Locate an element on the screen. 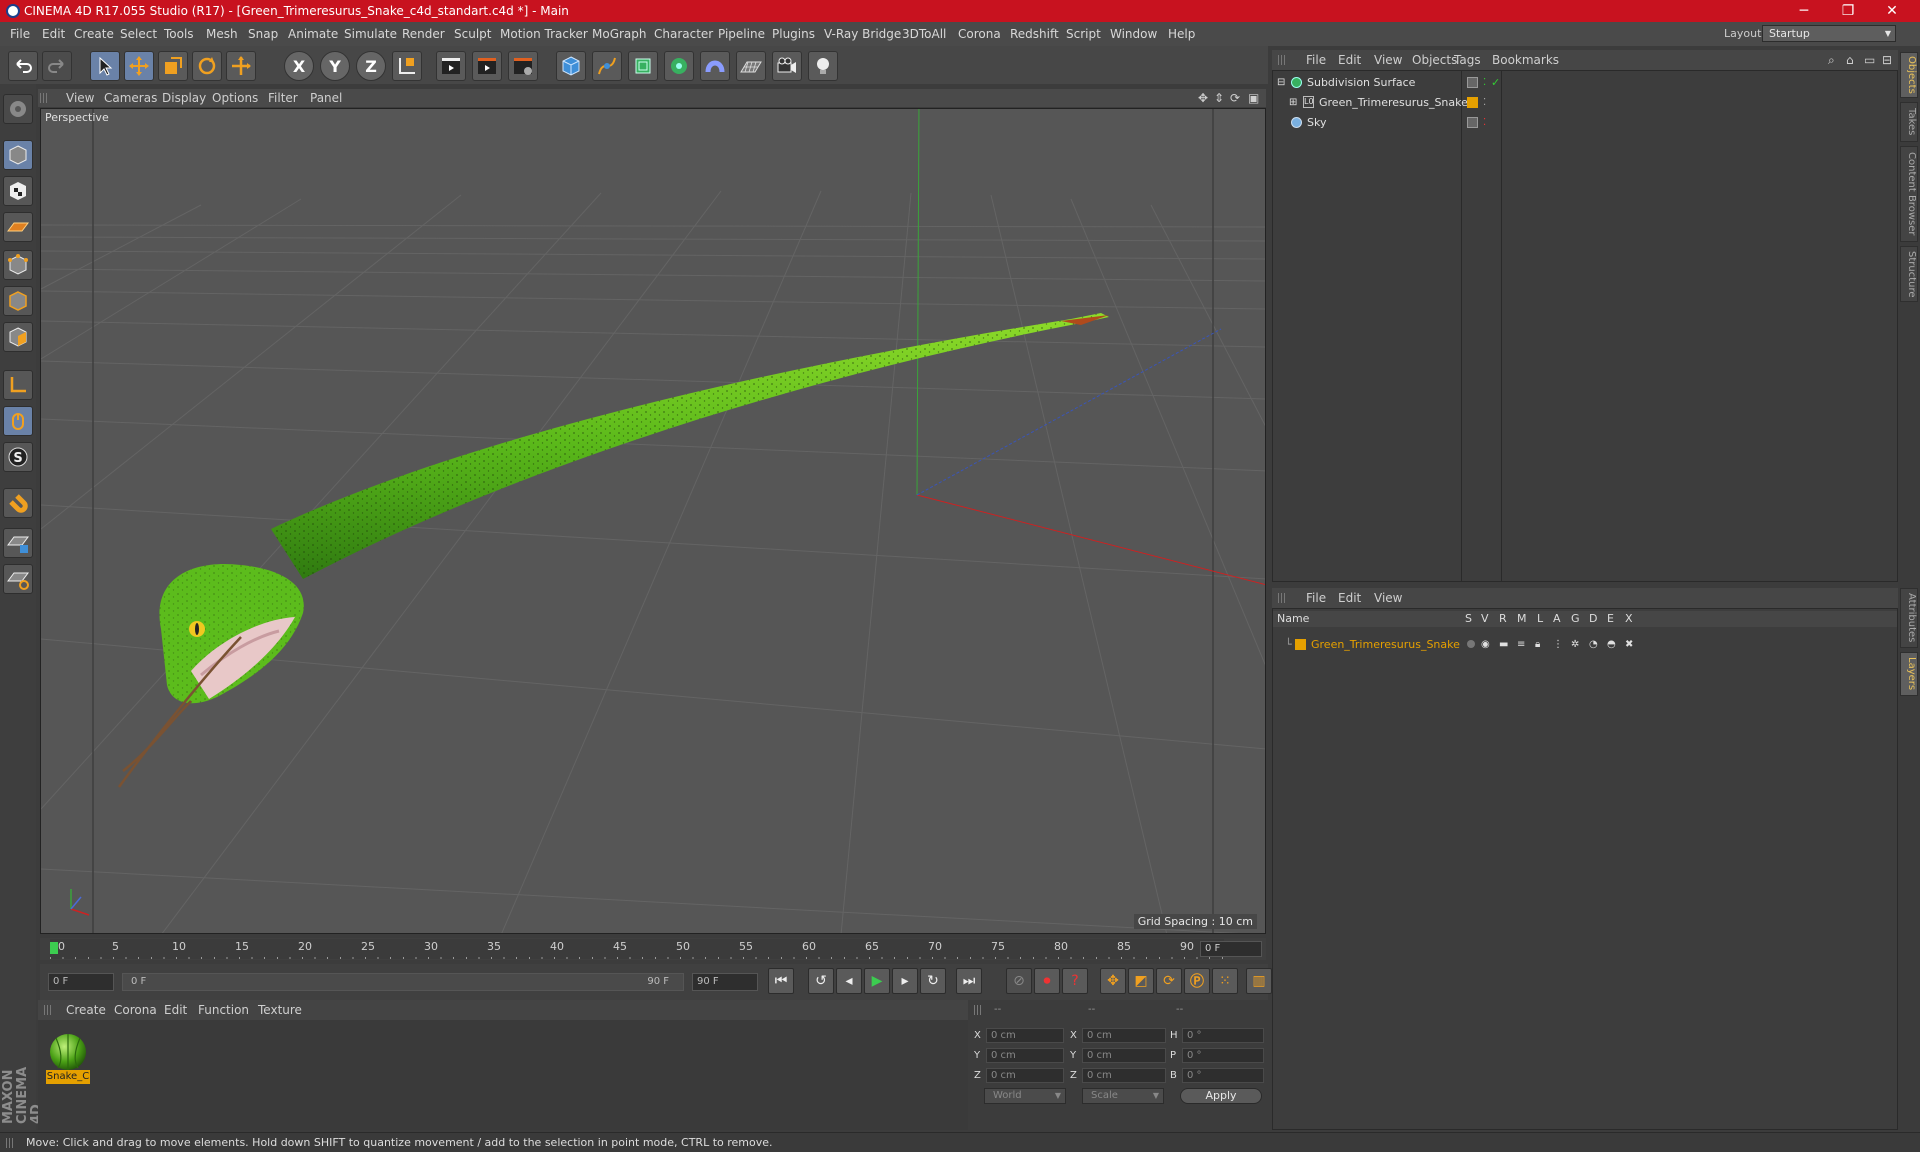 This screenshot has width=1920, height=1152. tab-attributes: Attributes is located at coordinates (1909, 618).